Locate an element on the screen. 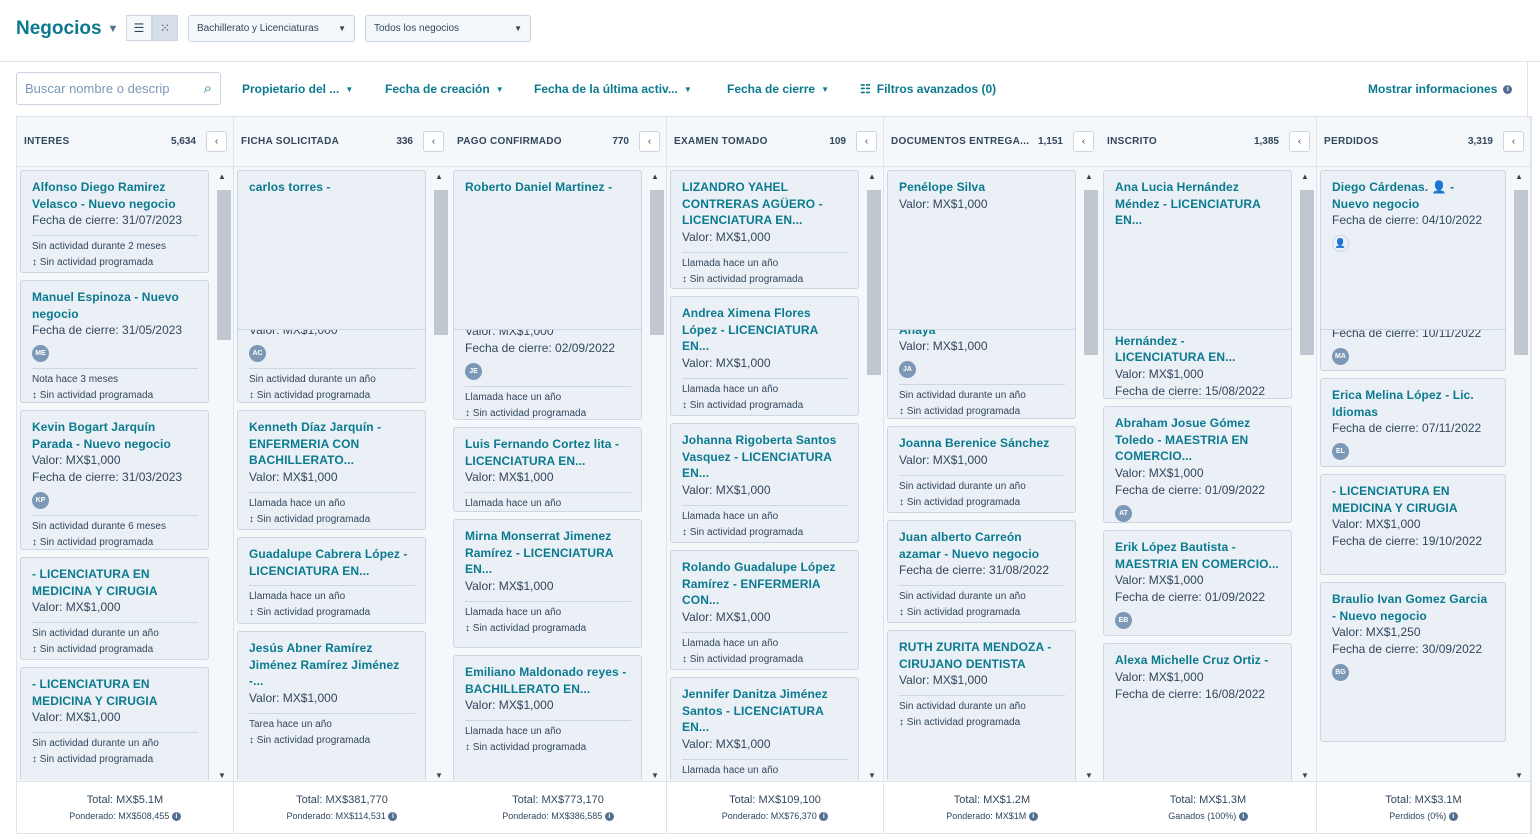 This screenshot has height=839, width=1540. advanced-filters-button: ☷ Filtros avanzados (0) is located at coordinates (928, 89).